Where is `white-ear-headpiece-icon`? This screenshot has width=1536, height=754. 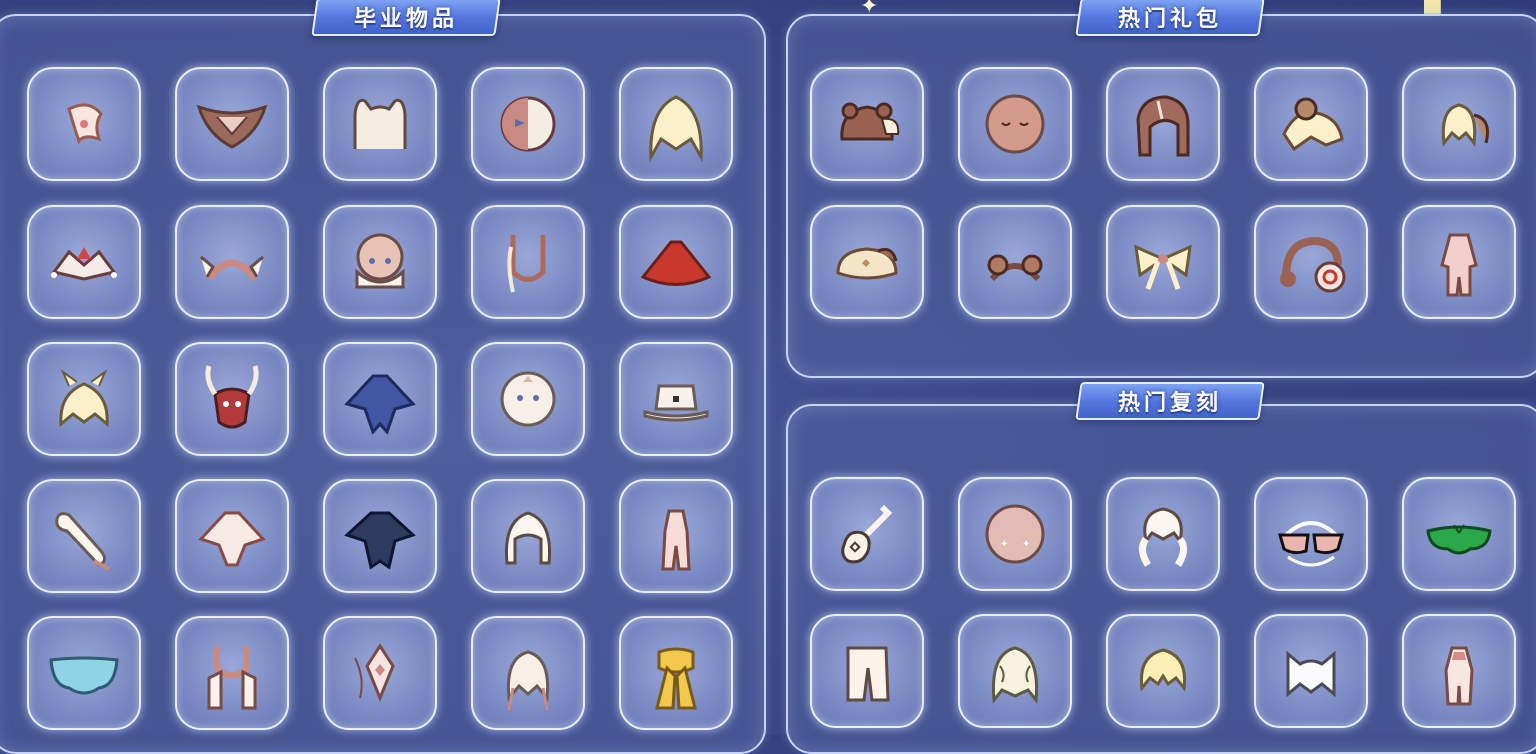 white-ear-headpiece-icon is located at coordinates (380, 123).